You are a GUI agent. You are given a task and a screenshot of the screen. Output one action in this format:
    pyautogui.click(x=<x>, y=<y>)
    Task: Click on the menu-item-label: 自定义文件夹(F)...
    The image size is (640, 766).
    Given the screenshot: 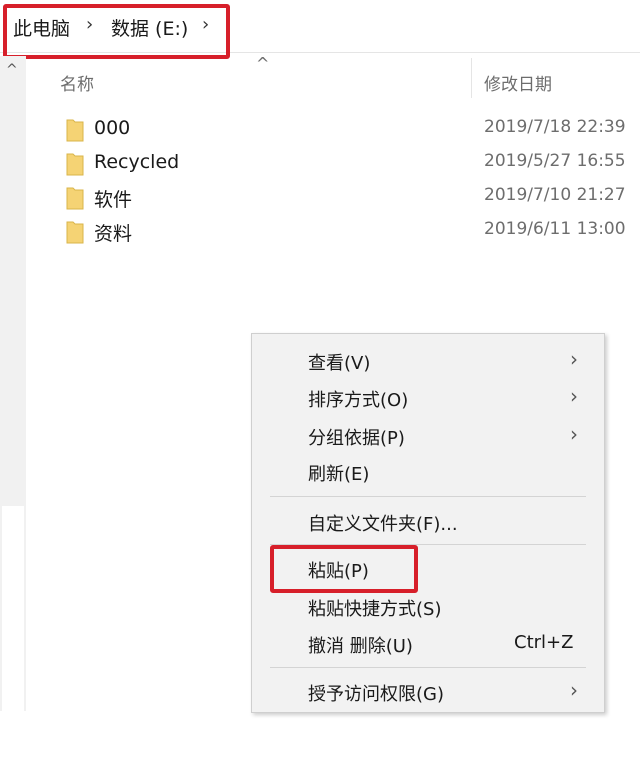 What is the action you would take?
    pyautogui.click(x=383, y=524)
    